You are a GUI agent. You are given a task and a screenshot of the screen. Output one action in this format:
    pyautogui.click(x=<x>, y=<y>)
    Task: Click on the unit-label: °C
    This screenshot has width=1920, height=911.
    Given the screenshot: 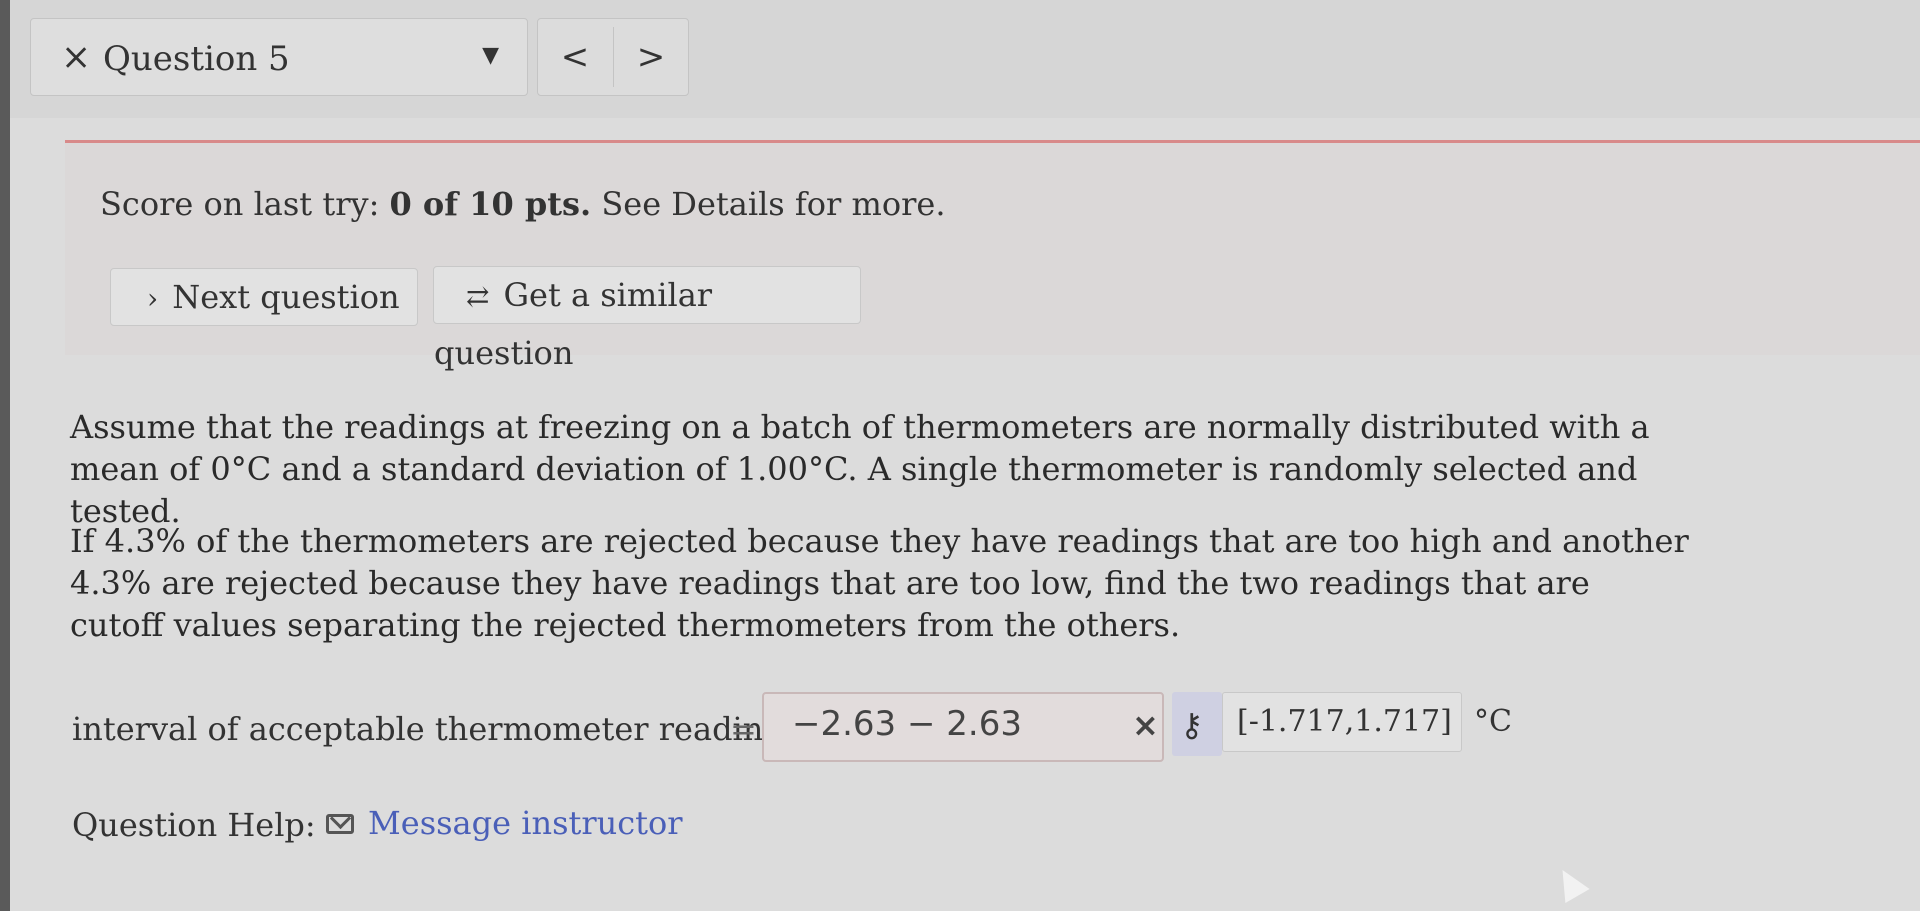 What is the action you would take?
    pyautogui.click(x=1493, y=721)
    